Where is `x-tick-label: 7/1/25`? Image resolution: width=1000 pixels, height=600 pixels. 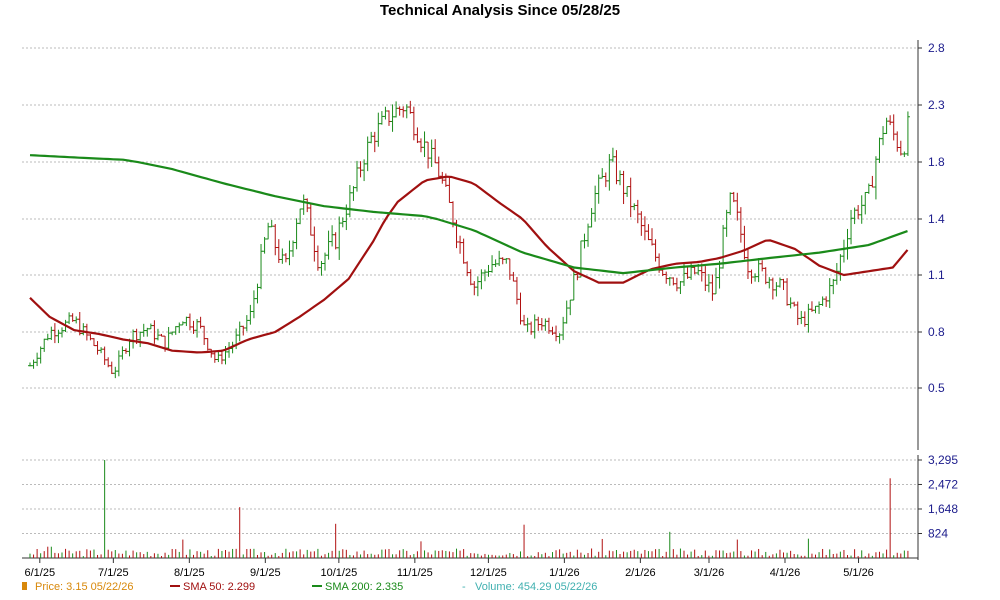 x-tick-label: 7/1/25 is located at coordinates (113, 573).